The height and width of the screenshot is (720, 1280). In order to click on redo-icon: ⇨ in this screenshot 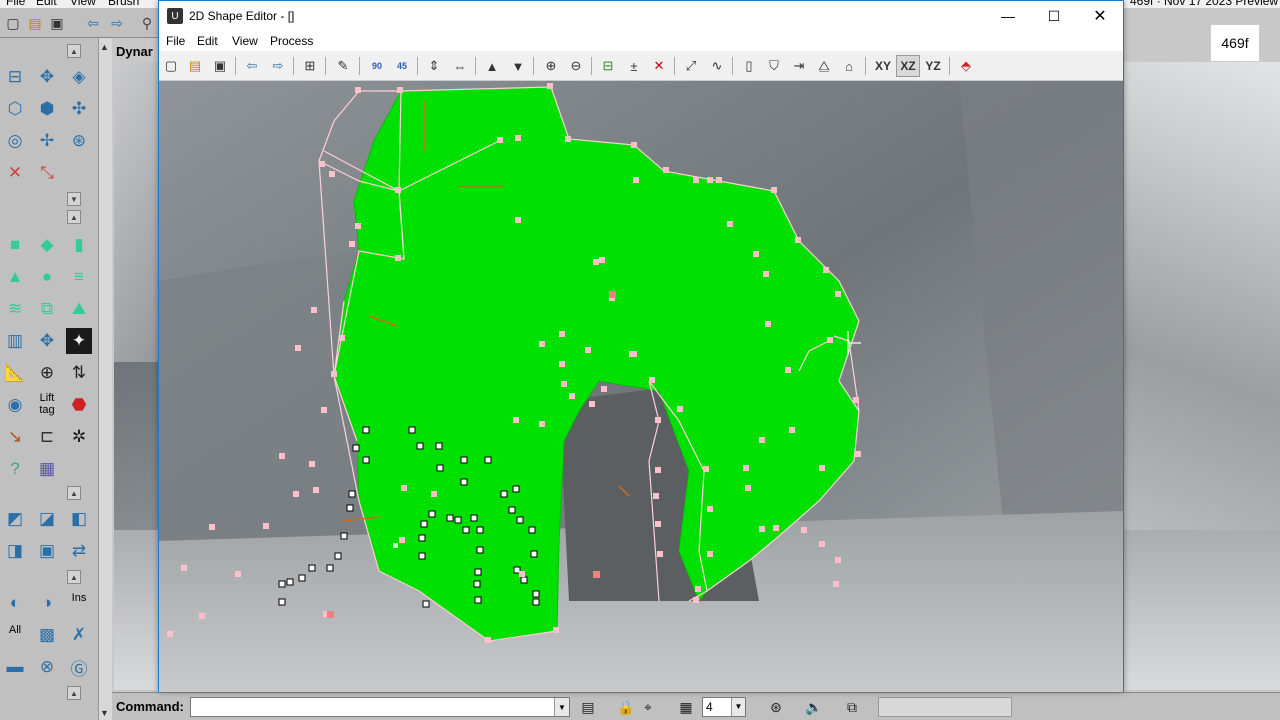, I will do `click(117, 23)`.